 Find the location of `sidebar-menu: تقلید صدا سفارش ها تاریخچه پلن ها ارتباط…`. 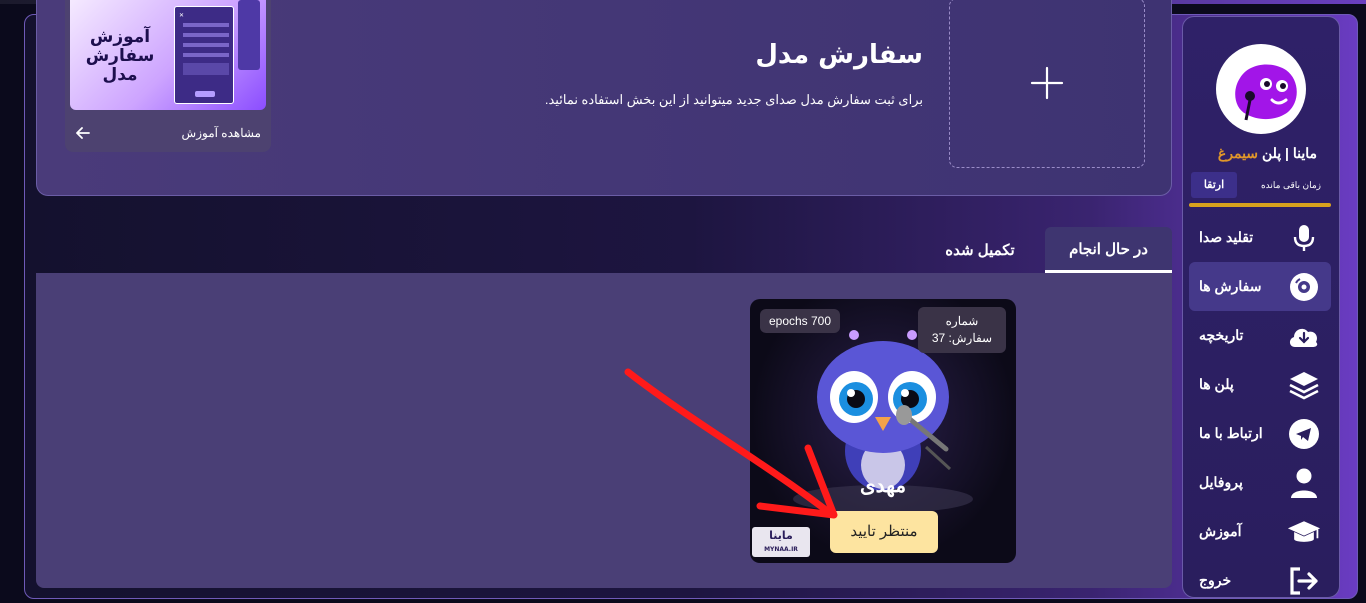

sidebar-menu: تقلید صدا سفارش ها تاریخچه پلن ها ارتباط… is located at coordinates (1260, 408).